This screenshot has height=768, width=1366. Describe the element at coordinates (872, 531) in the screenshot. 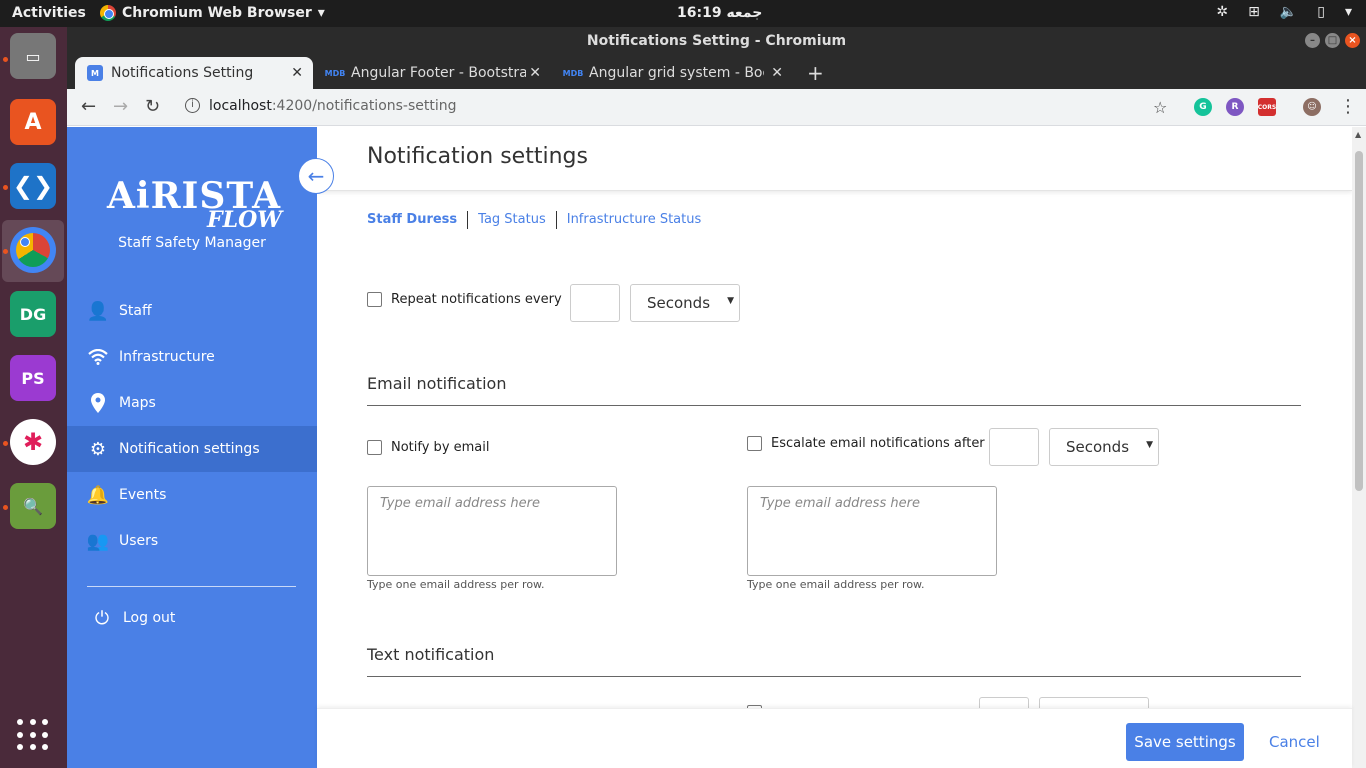

I see `escalation-recipients-textarea: Type email address here` at that location.